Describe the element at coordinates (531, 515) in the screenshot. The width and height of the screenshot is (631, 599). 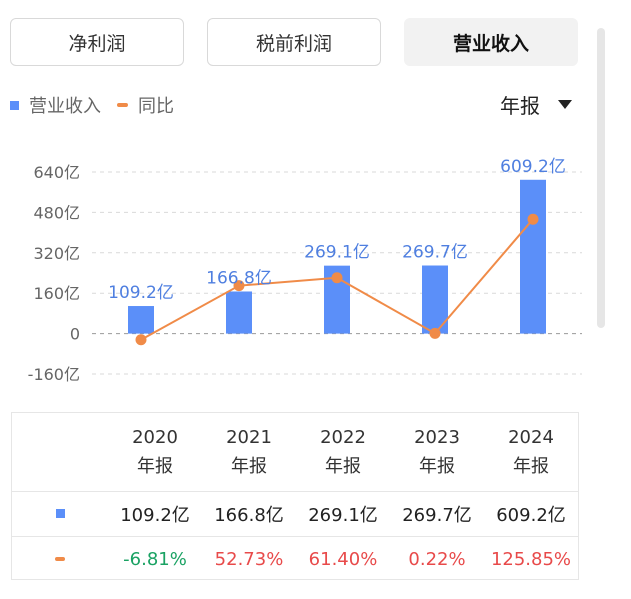
I see `revenue-cell: 609.2亿` at that location.